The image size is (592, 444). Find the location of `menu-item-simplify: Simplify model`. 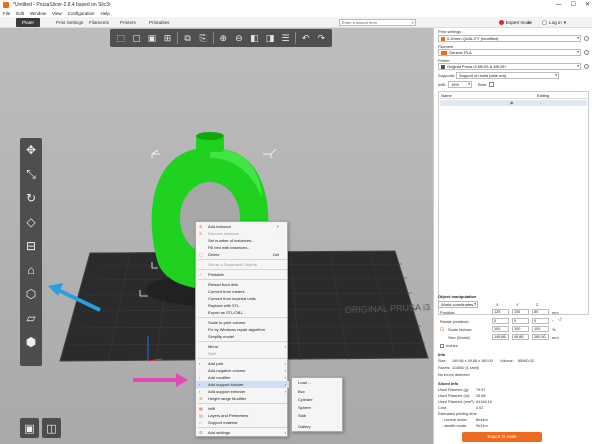

menu-item-simplify: Simplify model is located at coordinates (242, 336).